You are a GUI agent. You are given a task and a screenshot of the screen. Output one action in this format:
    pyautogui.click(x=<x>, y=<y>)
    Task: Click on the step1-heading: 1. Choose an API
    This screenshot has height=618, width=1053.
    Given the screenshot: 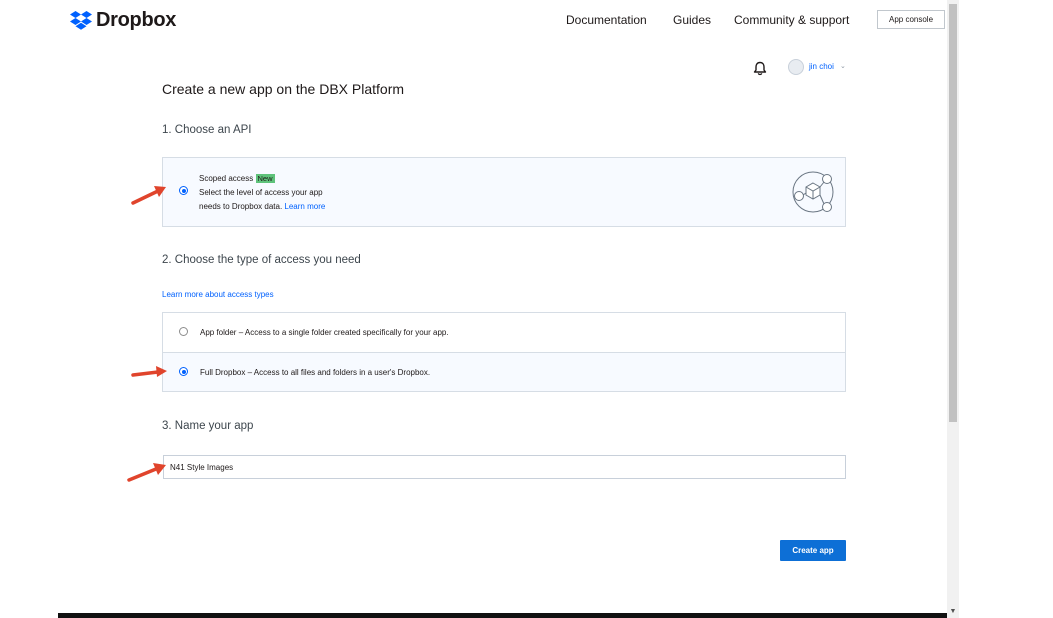 What is the action you would take?
    pyautogui.click(x=207, y=130)
    